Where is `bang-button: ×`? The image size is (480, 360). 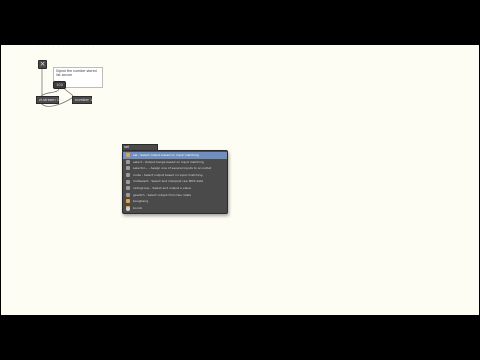 bang-button: × is located at coordinates (42, 64).